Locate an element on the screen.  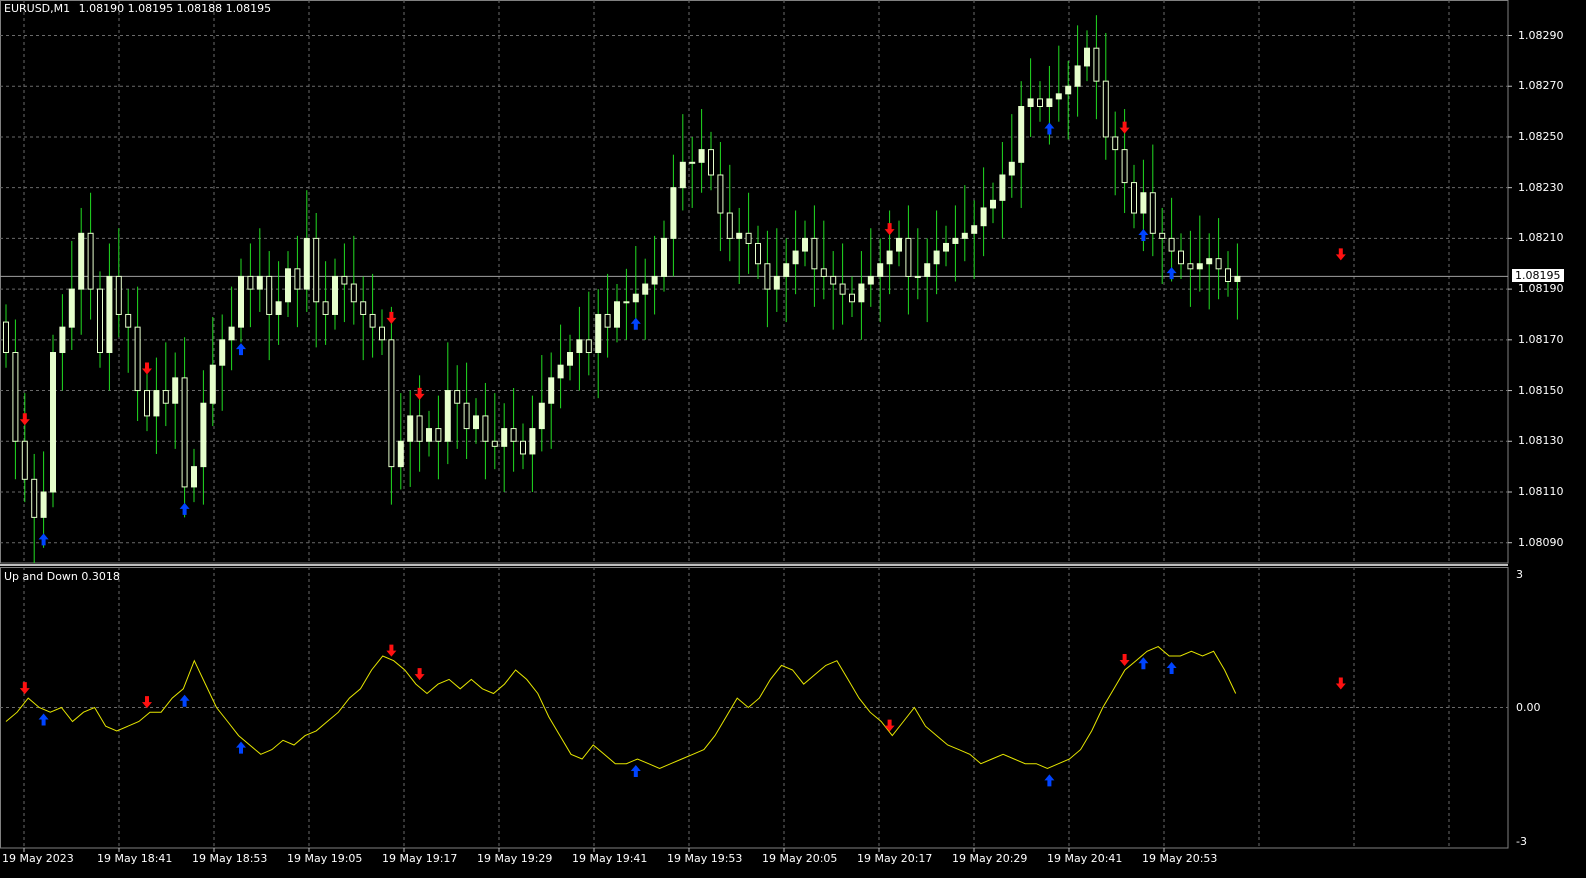
time-tick-label: 19 May 18:41 is located at coordinates (135, 858).